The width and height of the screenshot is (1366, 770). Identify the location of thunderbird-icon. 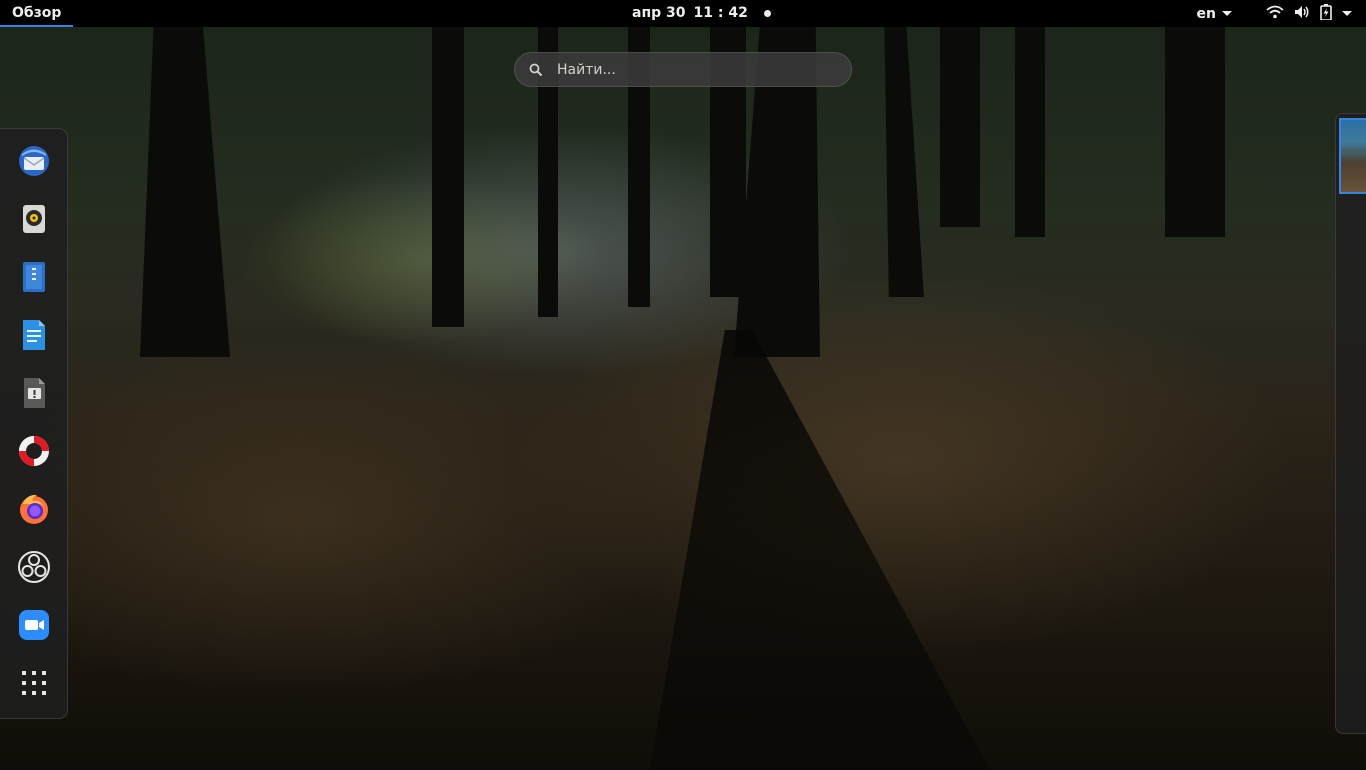
(34, 163).